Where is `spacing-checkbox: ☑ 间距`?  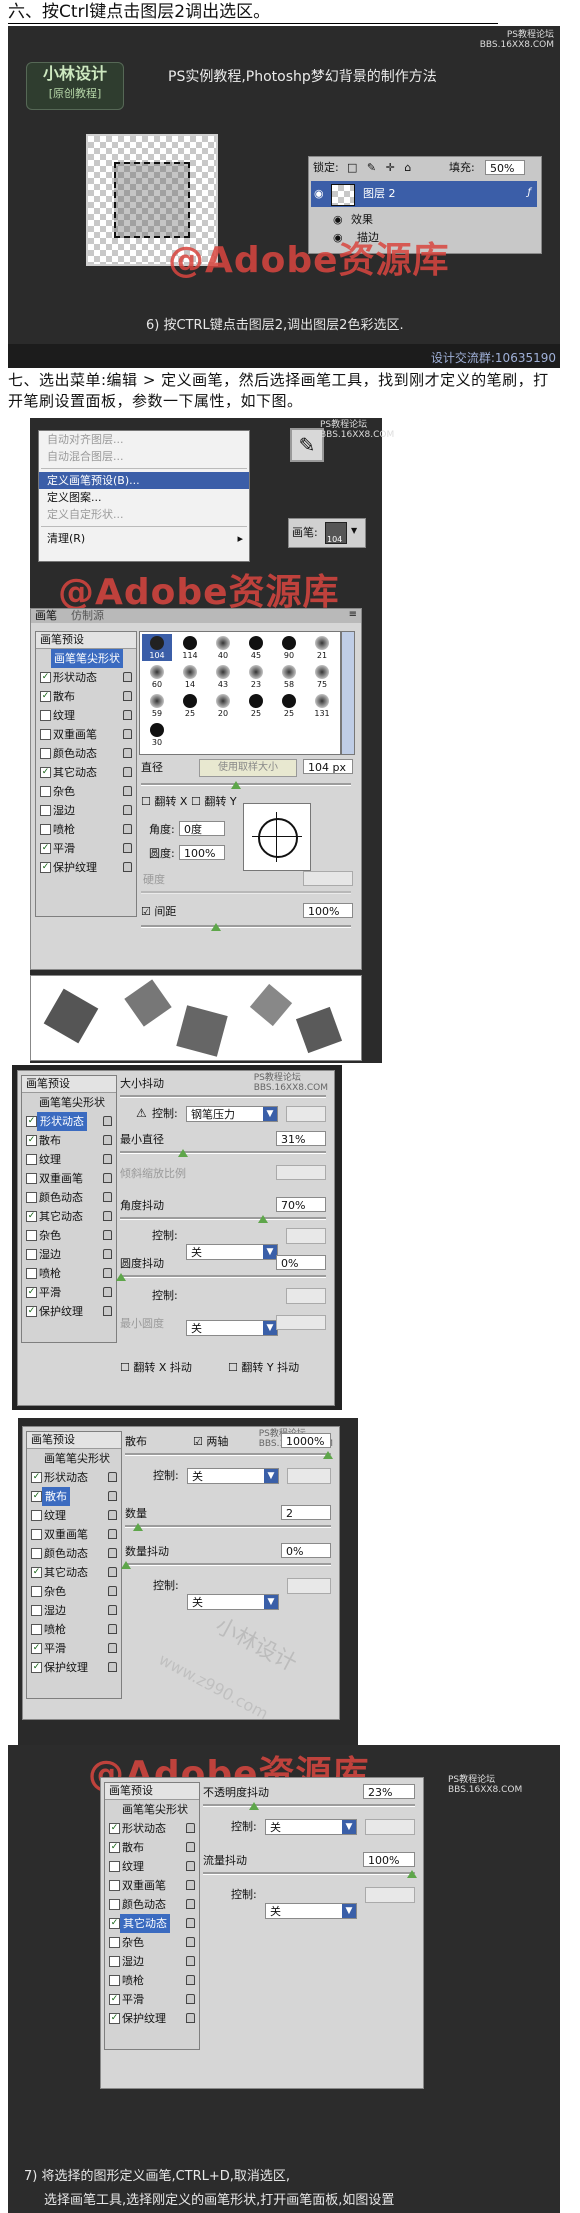 spacing-checkbox: ☑ 间距 is located at coordinates (158, 912).